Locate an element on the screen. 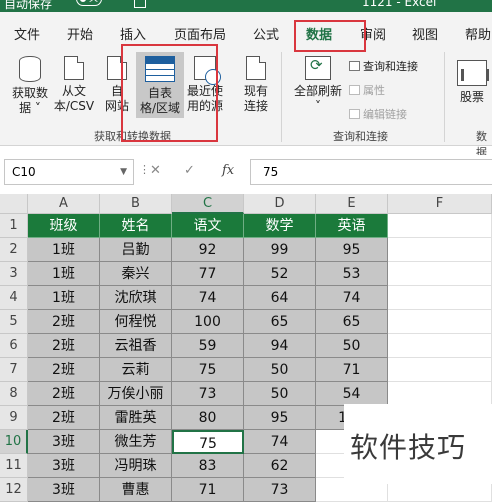 This screenshot has width=492, height=502. table-cell: 沈欣琪 is located at coordinates (136, 298).